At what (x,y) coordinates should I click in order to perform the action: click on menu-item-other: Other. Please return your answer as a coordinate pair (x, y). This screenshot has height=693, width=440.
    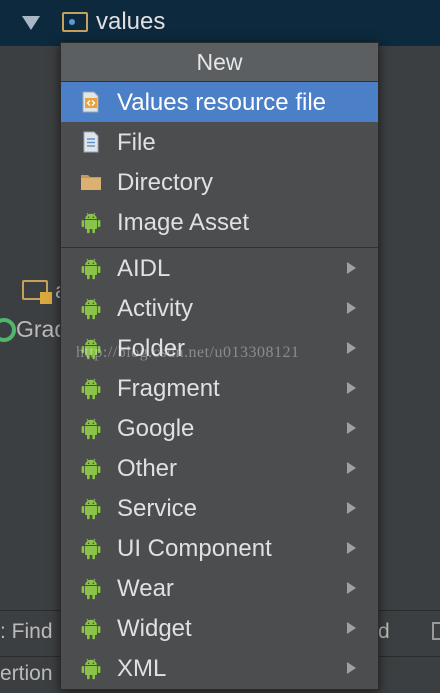
    Looking at the image, I should click on (219, 468).